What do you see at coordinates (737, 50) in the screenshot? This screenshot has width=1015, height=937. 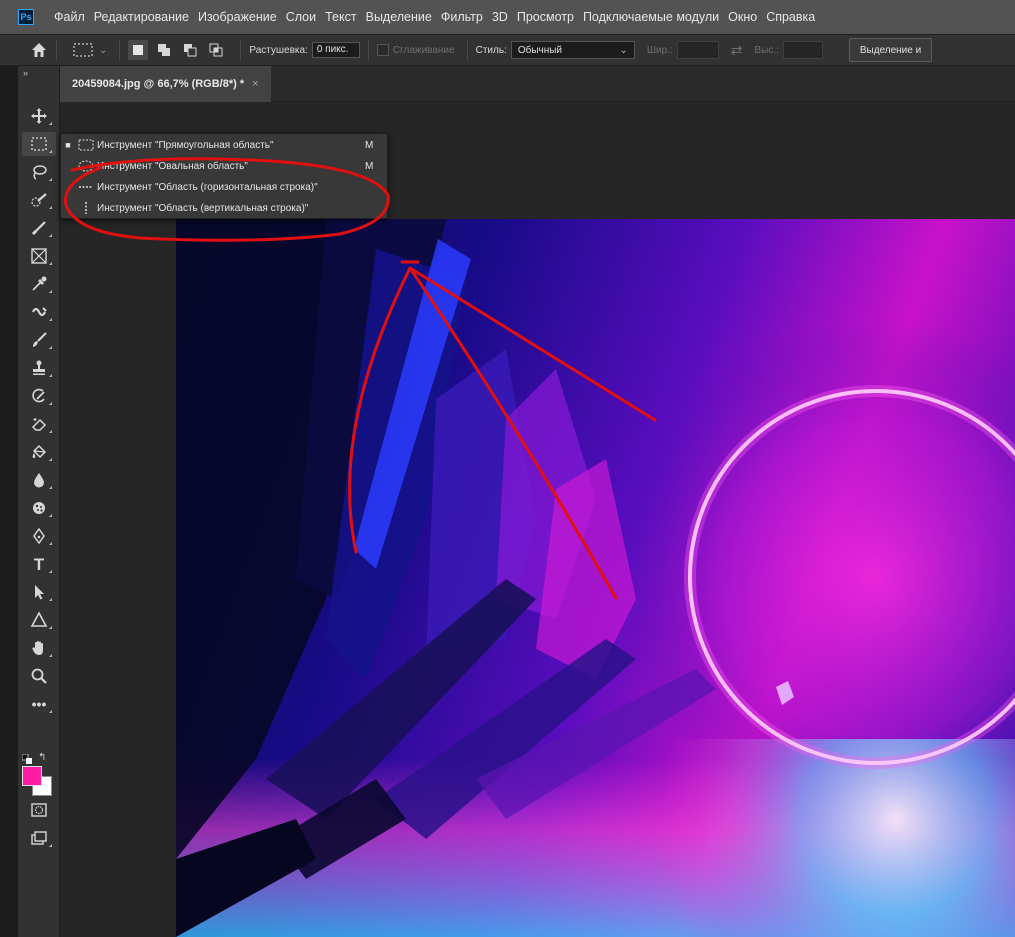 I see `swap-width-height-icon: ⇄` at bounding box center [737, 50].